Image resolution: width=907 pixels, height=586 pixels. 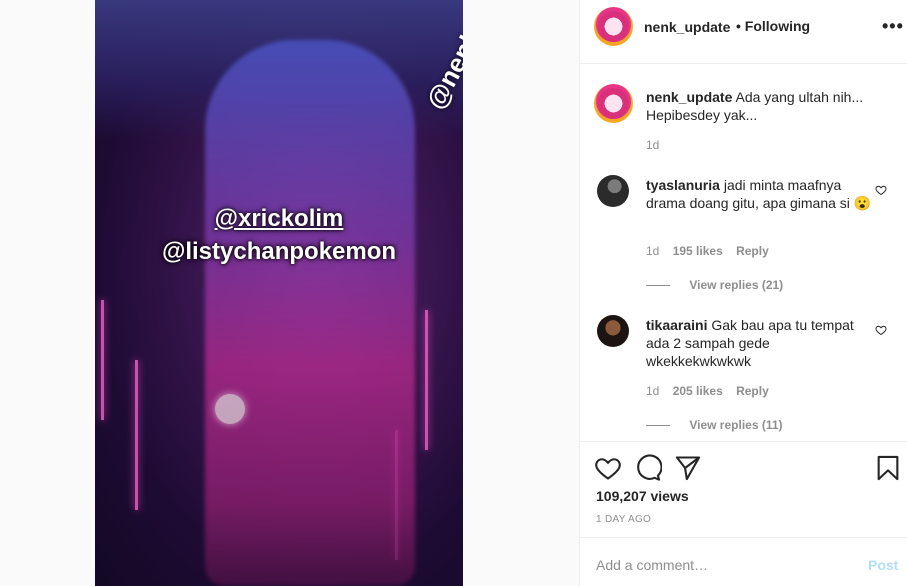 I want to click on comment-form: Add a comment… Post, so click(x=743, y=561).